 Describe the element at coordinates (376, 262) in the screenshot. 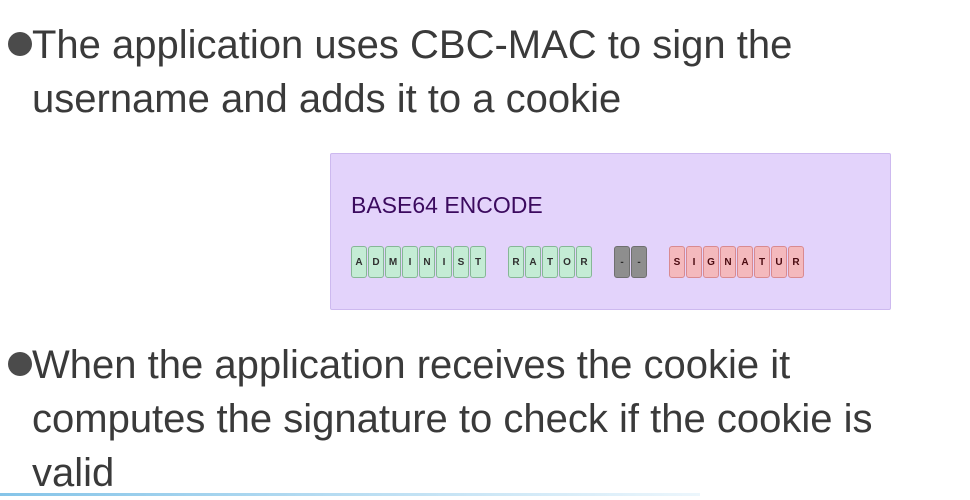

I see `cell: D` at that location.